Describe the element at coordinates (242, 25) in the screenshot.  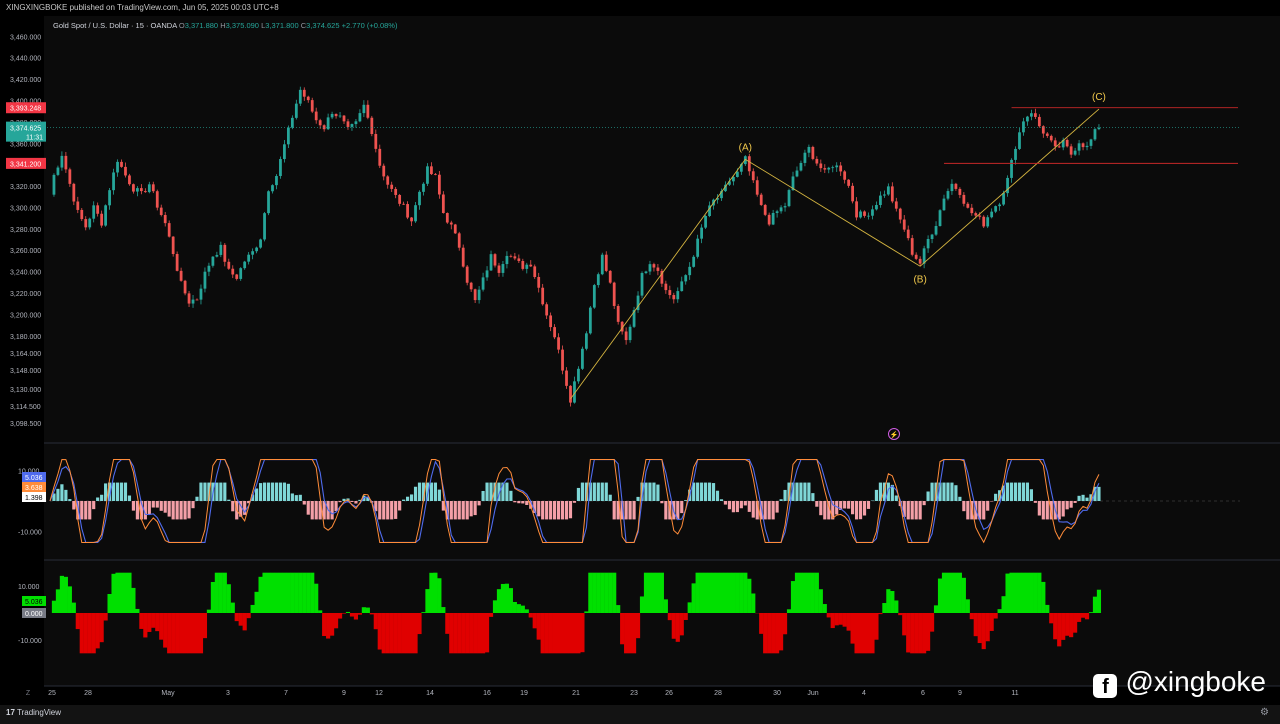
I see `ohlc-value: 3,375.090` at that location.